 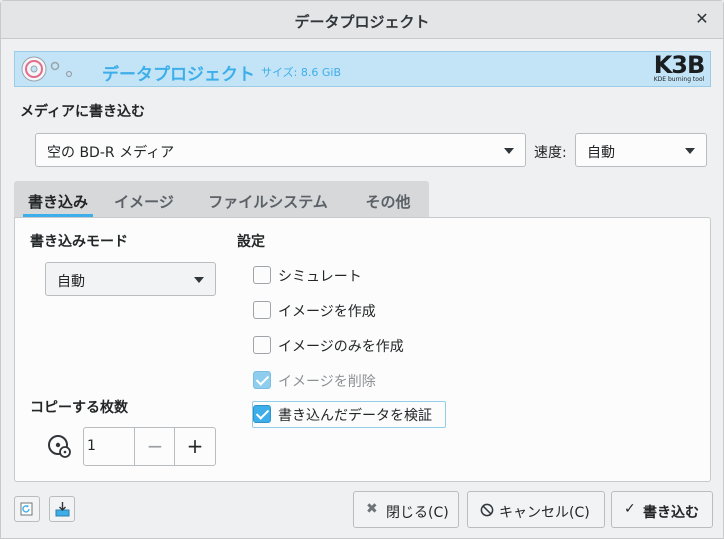 What do you see at coordinates (550, 153) in the screenshot?
I see `speed-label: 速度:` at bounding box center [550, 153].